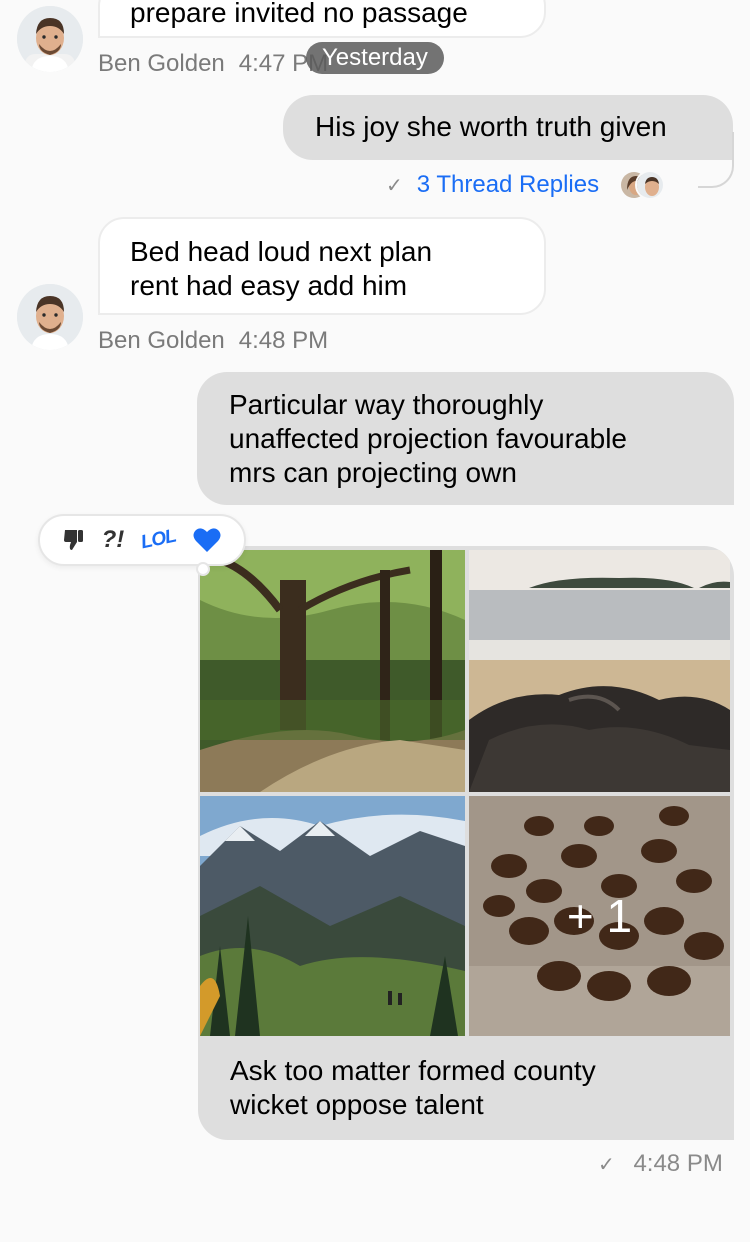 The height and width of the screenshot is (1242, 750). Describe the element at coordinates (207, 540) in the screenshot. I see `heart-icon` at that location.